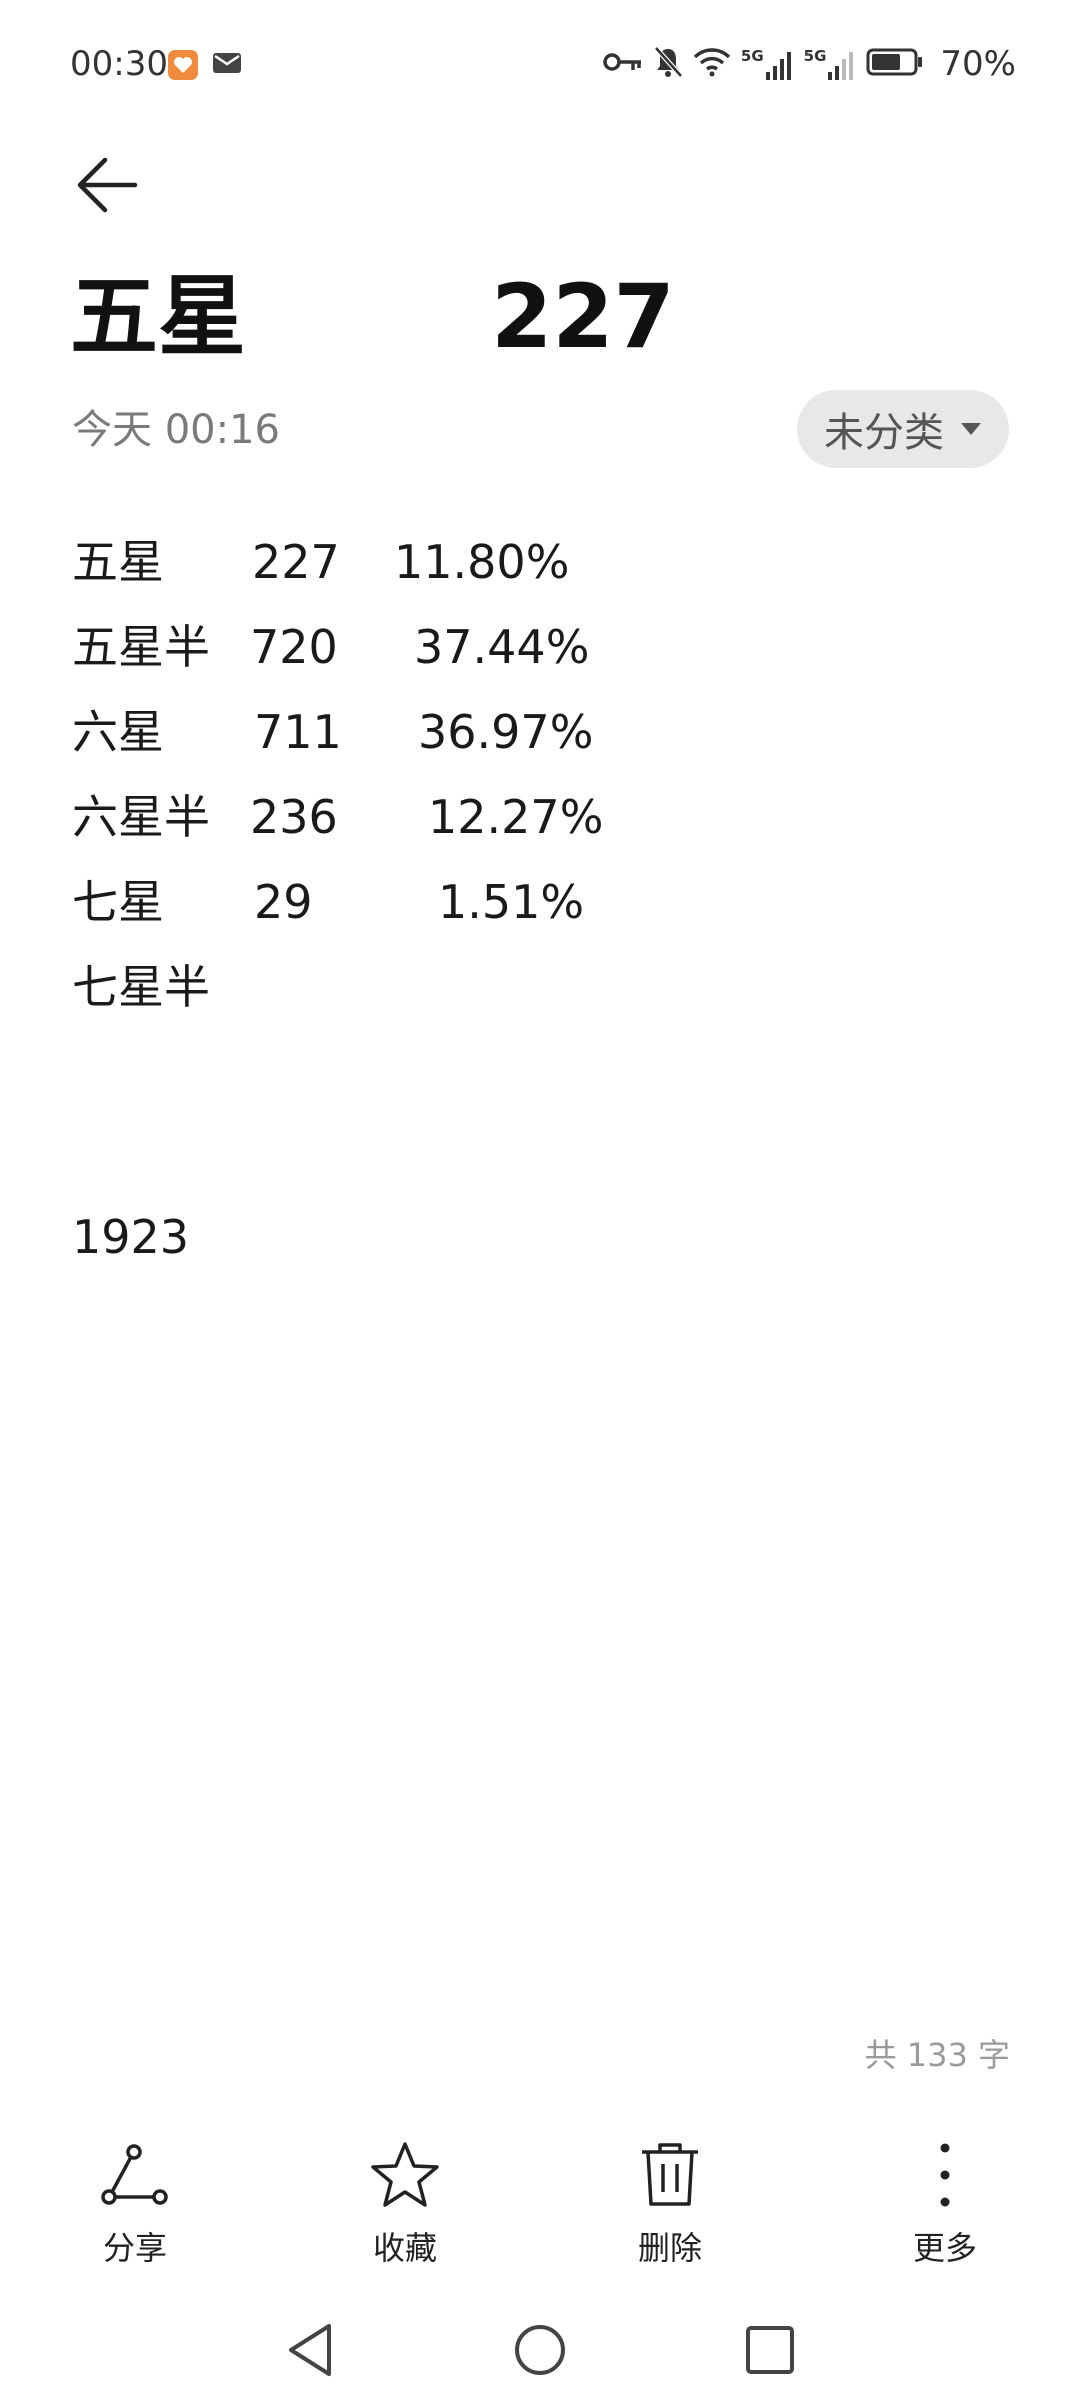 This screenshot has width=1080, height=2398. What do you see at coordinates (895, 64) in the screenshot?
I see `battery-icon` at bounding box center [895, 64].